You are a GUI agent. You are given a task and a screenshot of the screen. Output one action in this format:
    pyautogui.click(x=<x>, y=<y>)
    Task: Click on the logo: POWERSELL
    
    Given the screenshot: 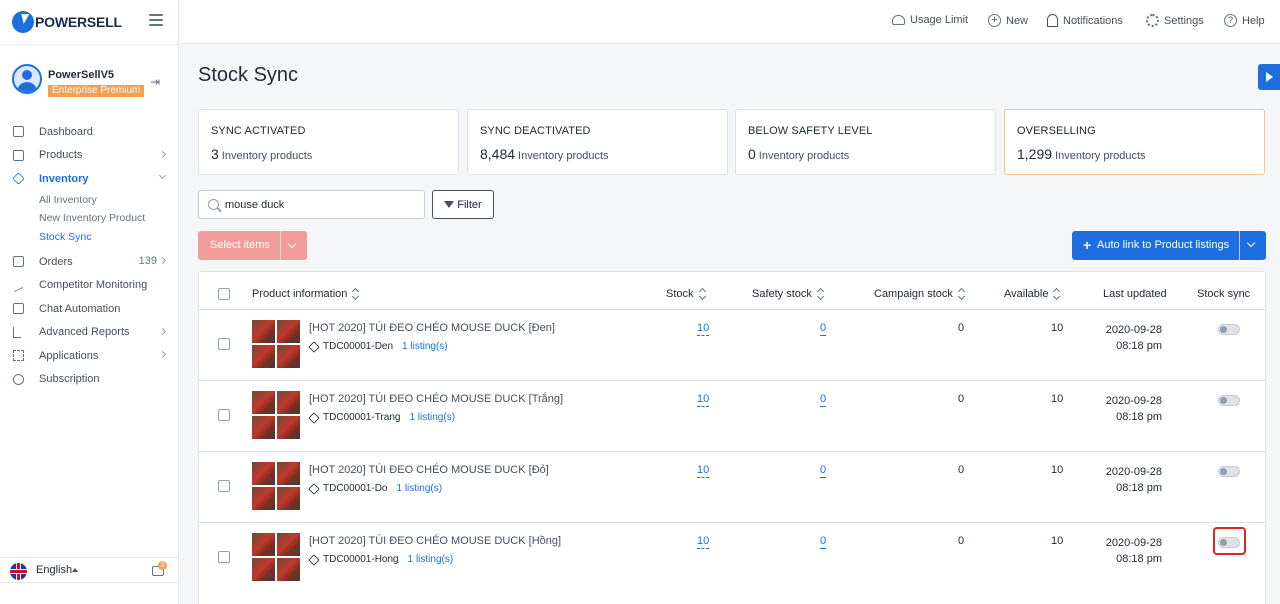 What is the action you would take?
    pyautogui.click(x=67, y=22)
    